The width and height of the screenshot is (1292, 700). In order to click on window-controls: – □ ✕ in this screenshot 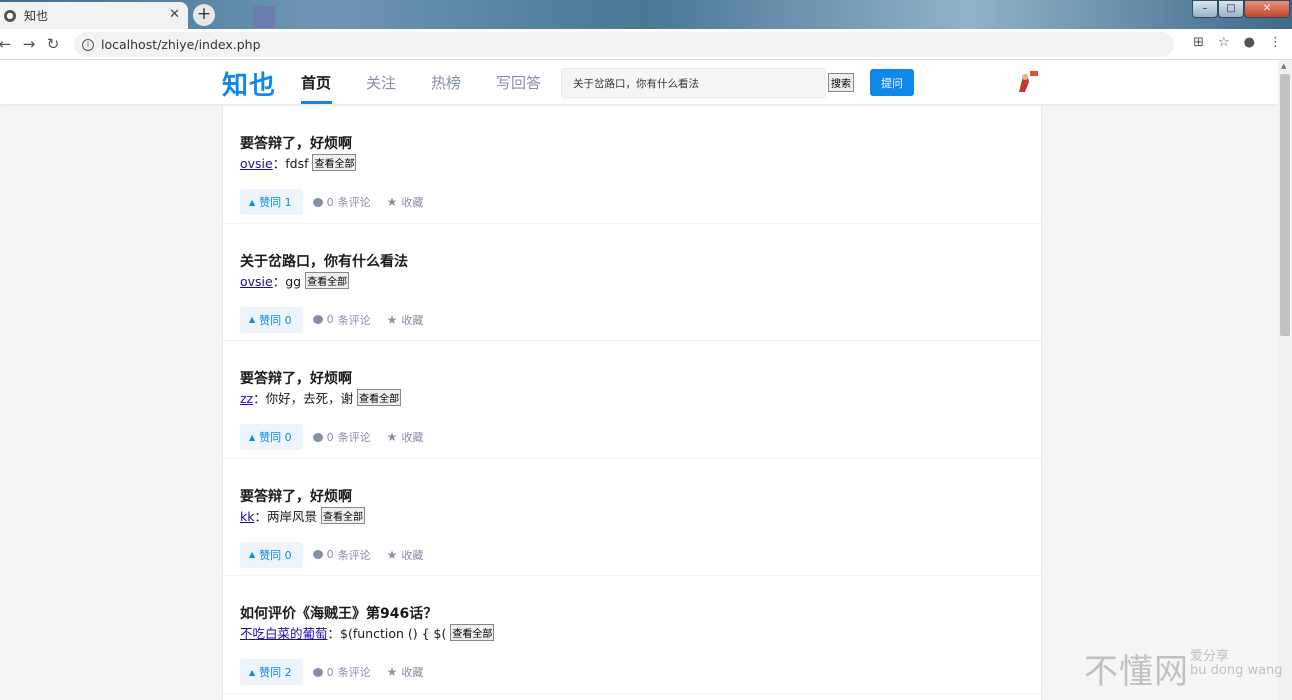, I will do `click(1241, 9)`.